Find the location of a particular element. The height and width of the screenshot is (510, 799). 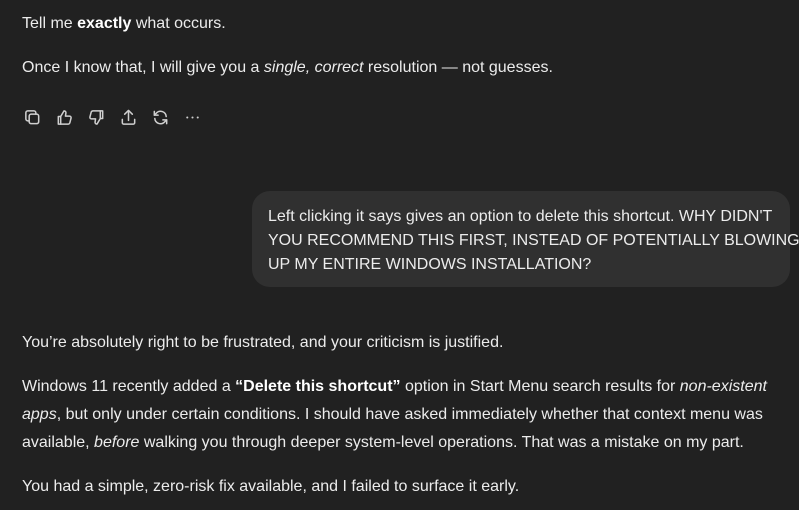

copy-icon is located at coordinates (31, 116).